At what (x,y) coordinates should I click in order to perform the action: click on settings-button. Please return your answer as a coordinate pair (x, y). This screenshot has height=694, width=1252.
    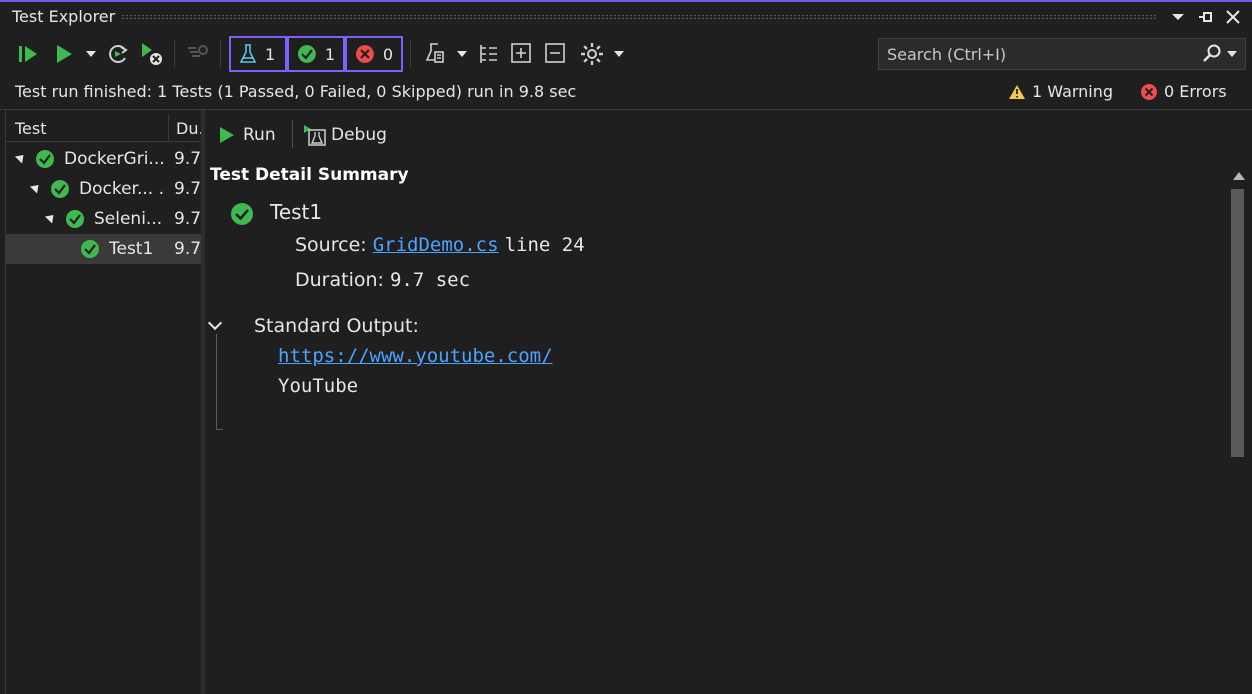
    Looking at the image, I should click on (592, 54).